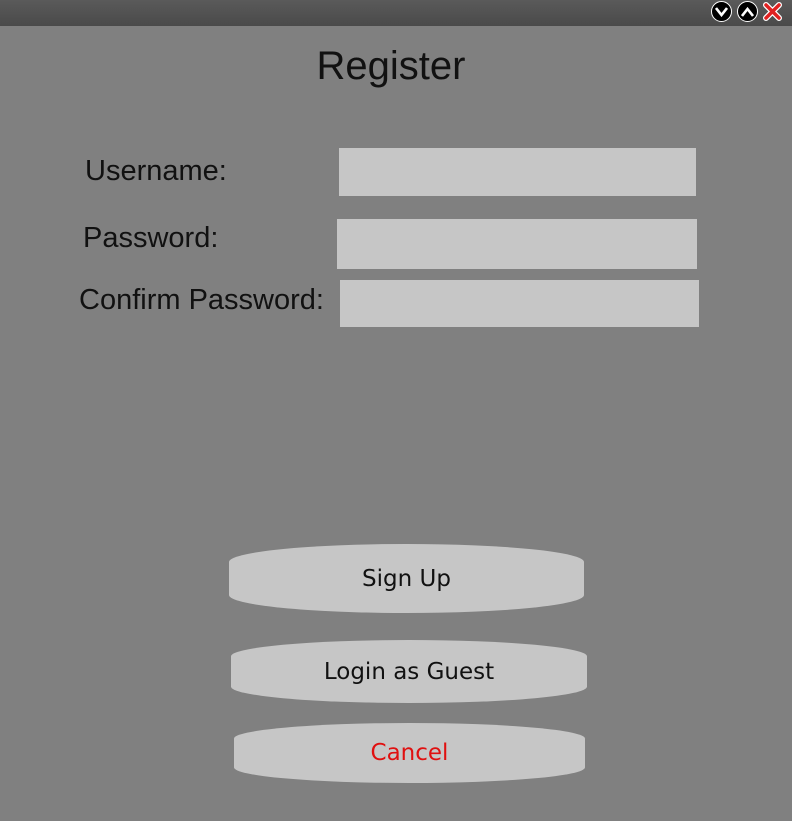  I want to click on confirm-password-field, so click(519, 303).